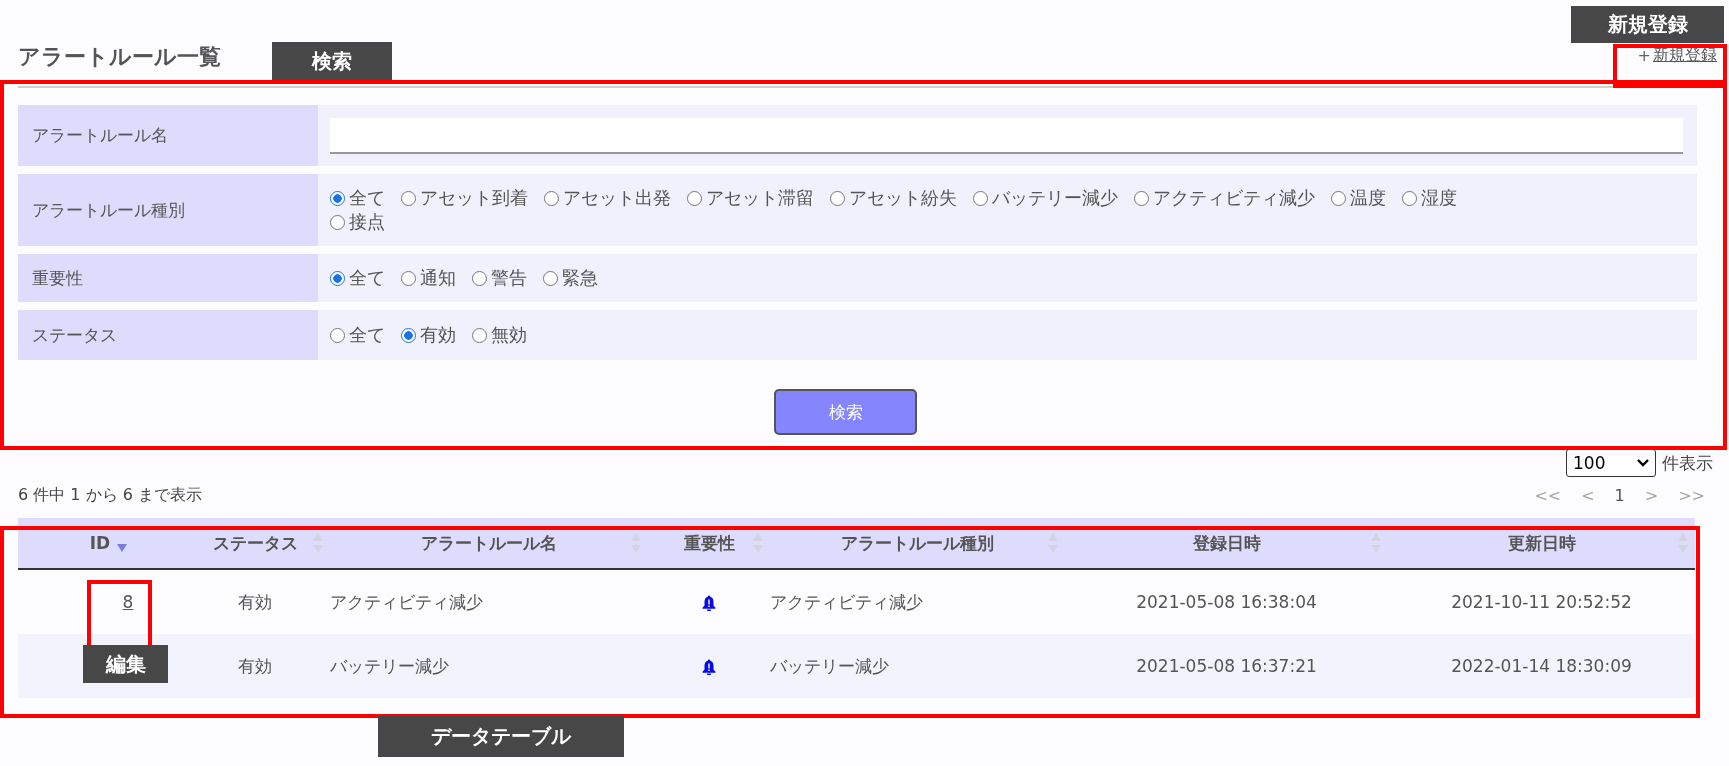  I want to click on column-header: アラートルール種別, so click(917, 543).